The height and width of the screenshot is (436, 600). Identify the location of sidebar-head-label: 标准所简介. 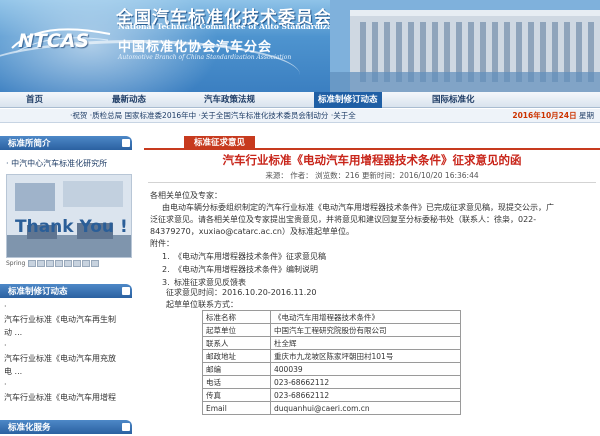
(29, 144).